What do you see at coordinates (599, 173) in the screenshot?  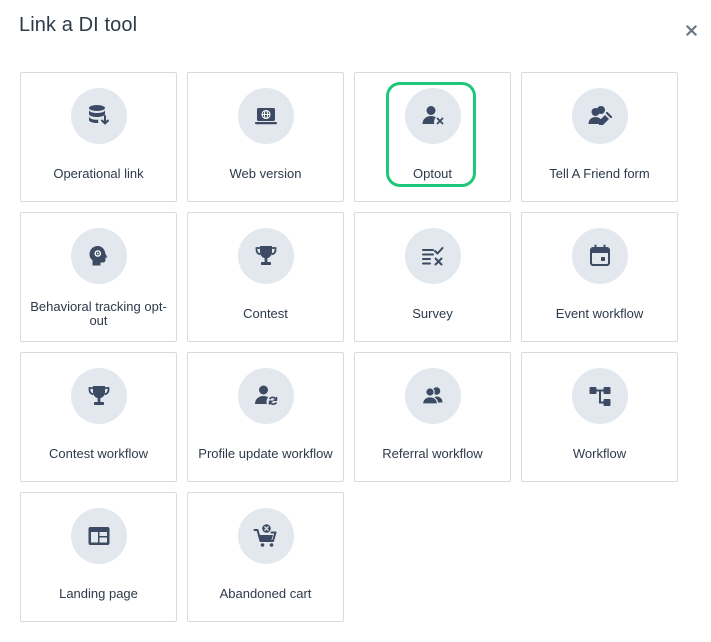 I see `tool-label: Tell A Friend form` at bounding box center [599, 173].